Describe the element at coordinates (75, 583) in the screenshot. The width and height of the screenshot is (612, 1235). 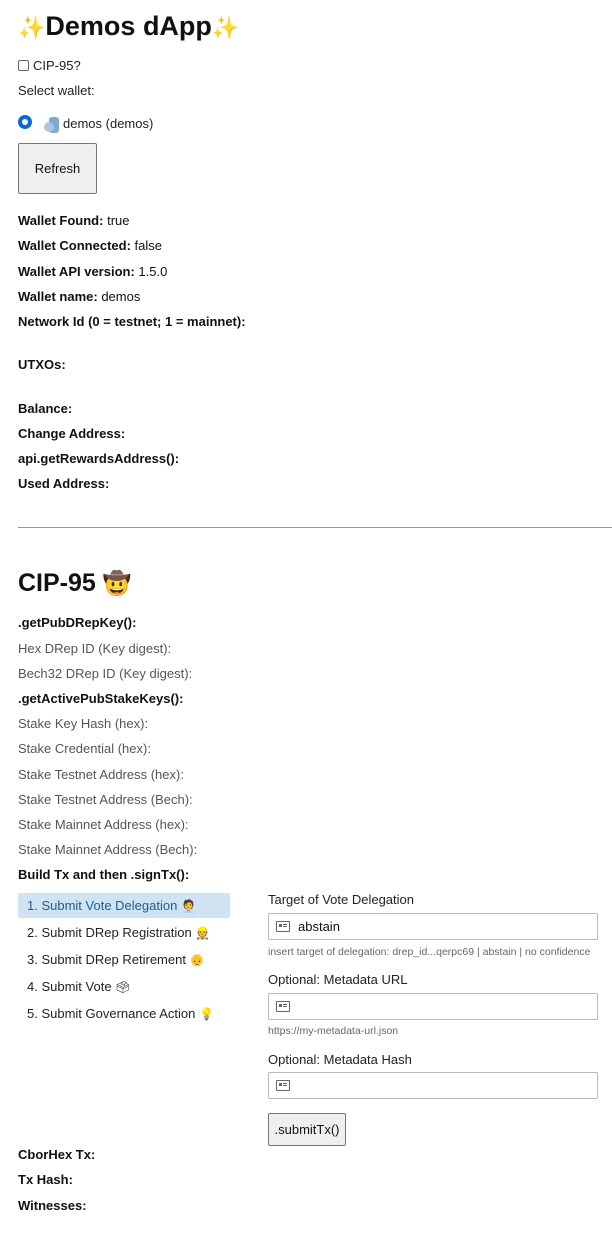
I see `cip95-heading: CIP-95 🤠` at that location.